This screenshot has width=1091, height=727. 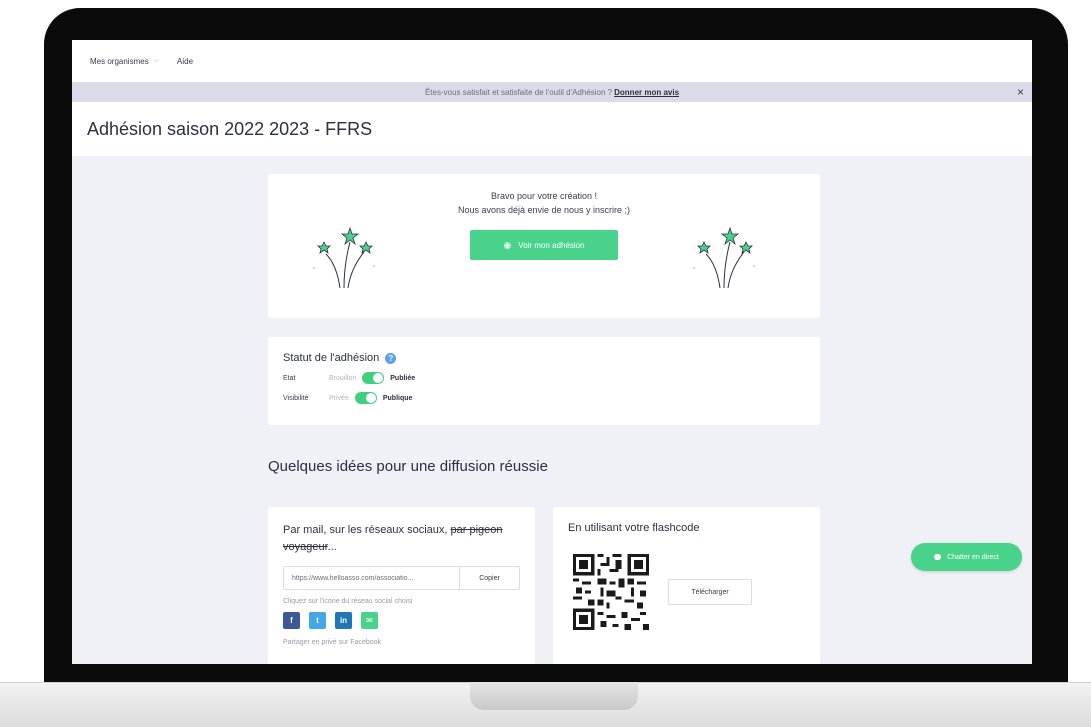 I want to click on visibility-toggle, so click(x=365, y=398).